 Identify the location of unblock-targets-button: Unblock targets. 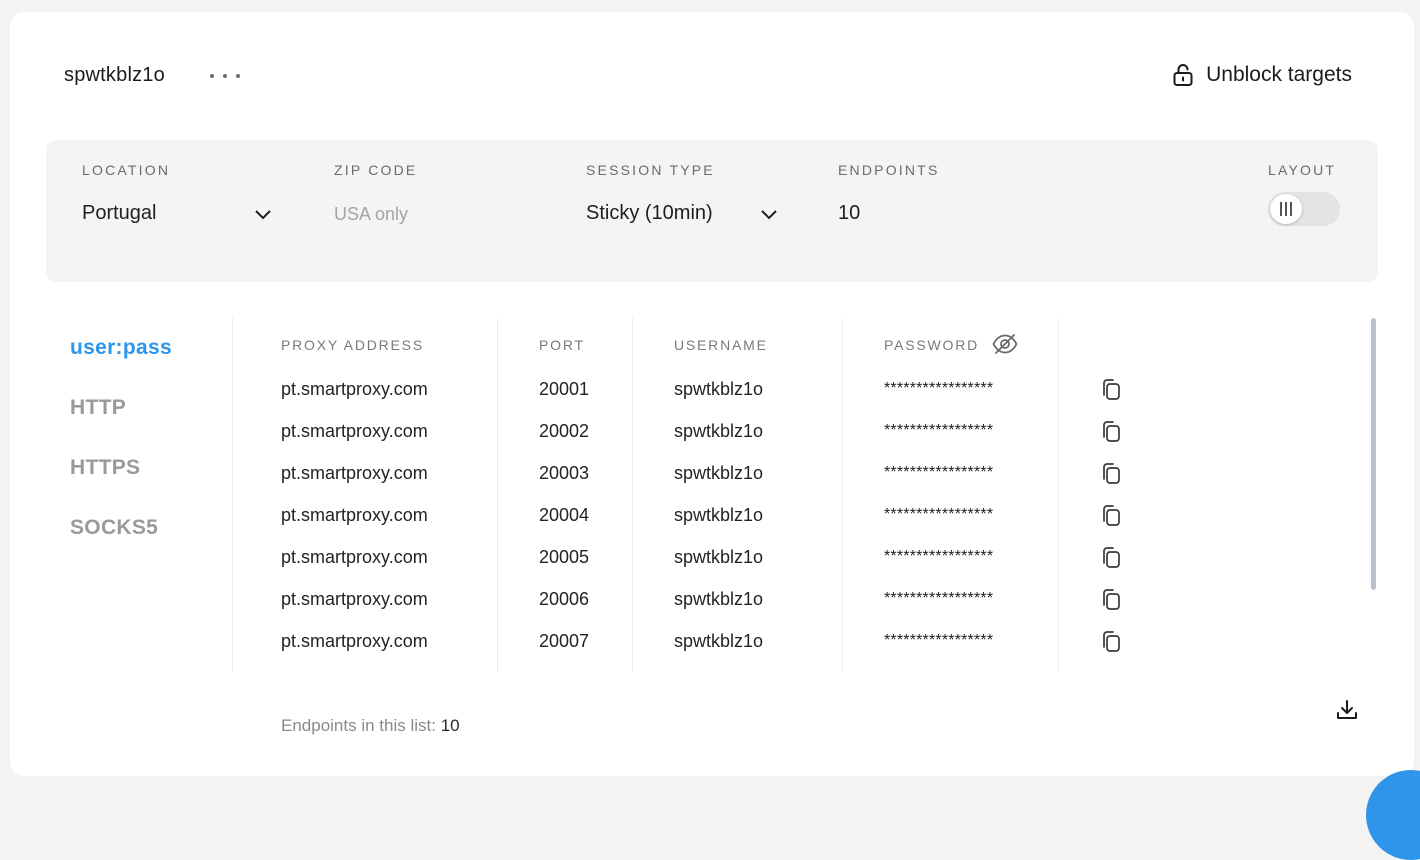
(1262, 75).